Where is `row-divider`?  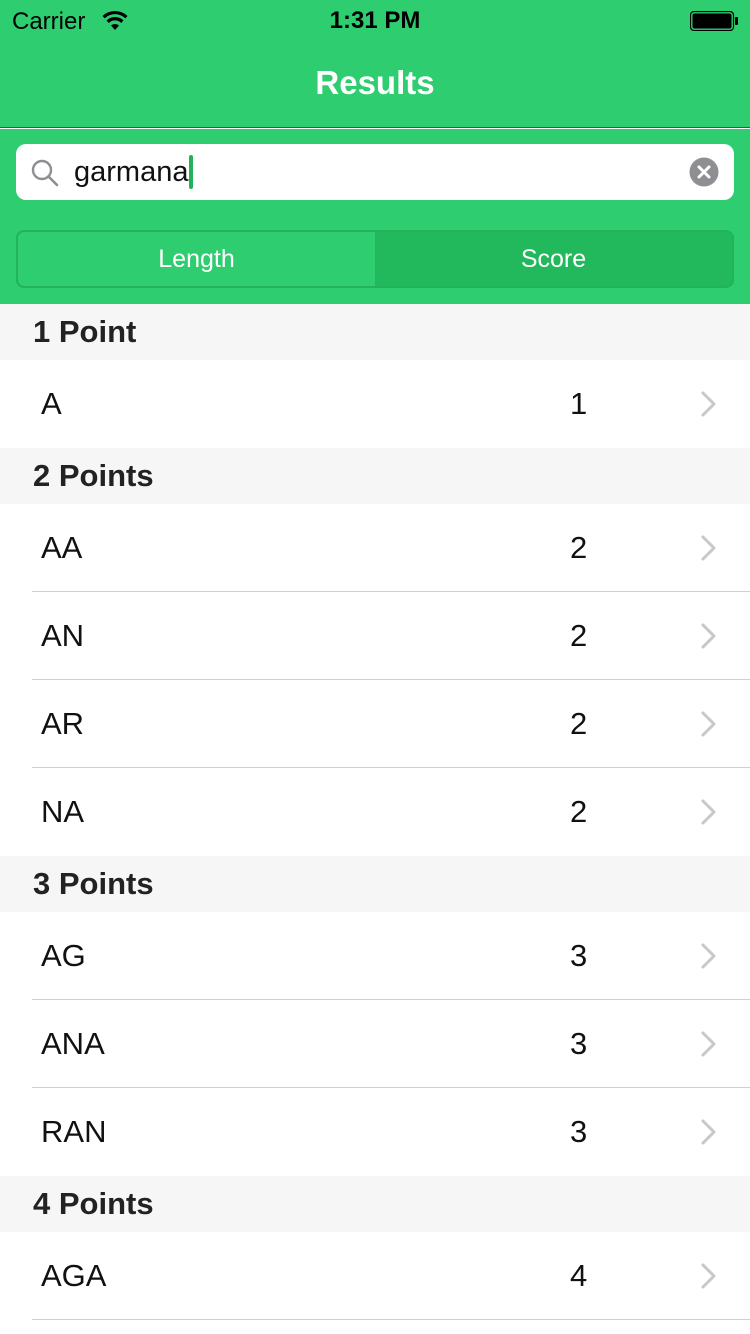
row-divider is located at coordinates (391, 1319).